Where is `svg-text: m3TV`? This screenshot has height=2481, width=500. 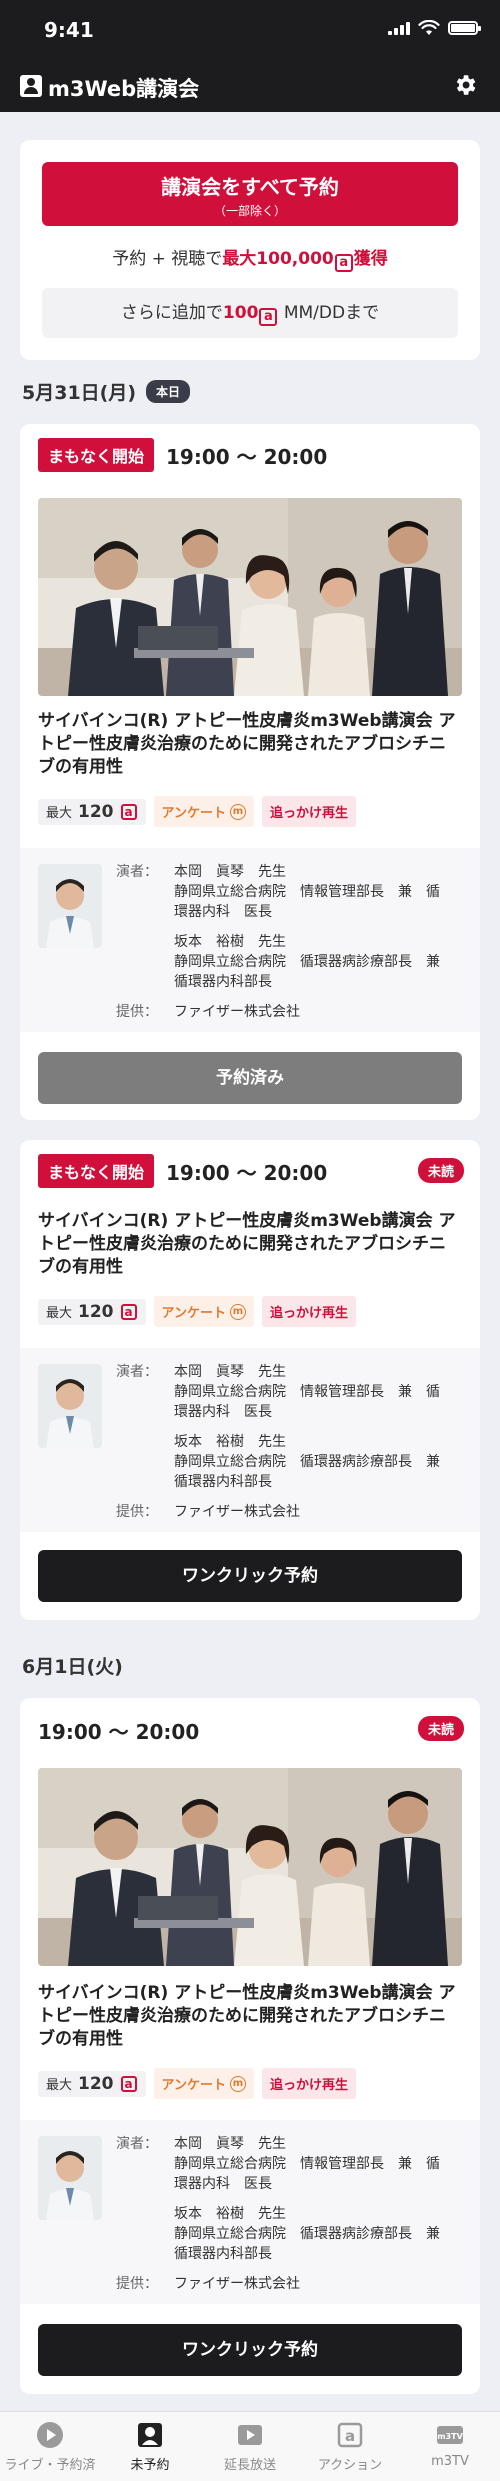
svg-text: m3TV is located at coordinates (450, 2436).